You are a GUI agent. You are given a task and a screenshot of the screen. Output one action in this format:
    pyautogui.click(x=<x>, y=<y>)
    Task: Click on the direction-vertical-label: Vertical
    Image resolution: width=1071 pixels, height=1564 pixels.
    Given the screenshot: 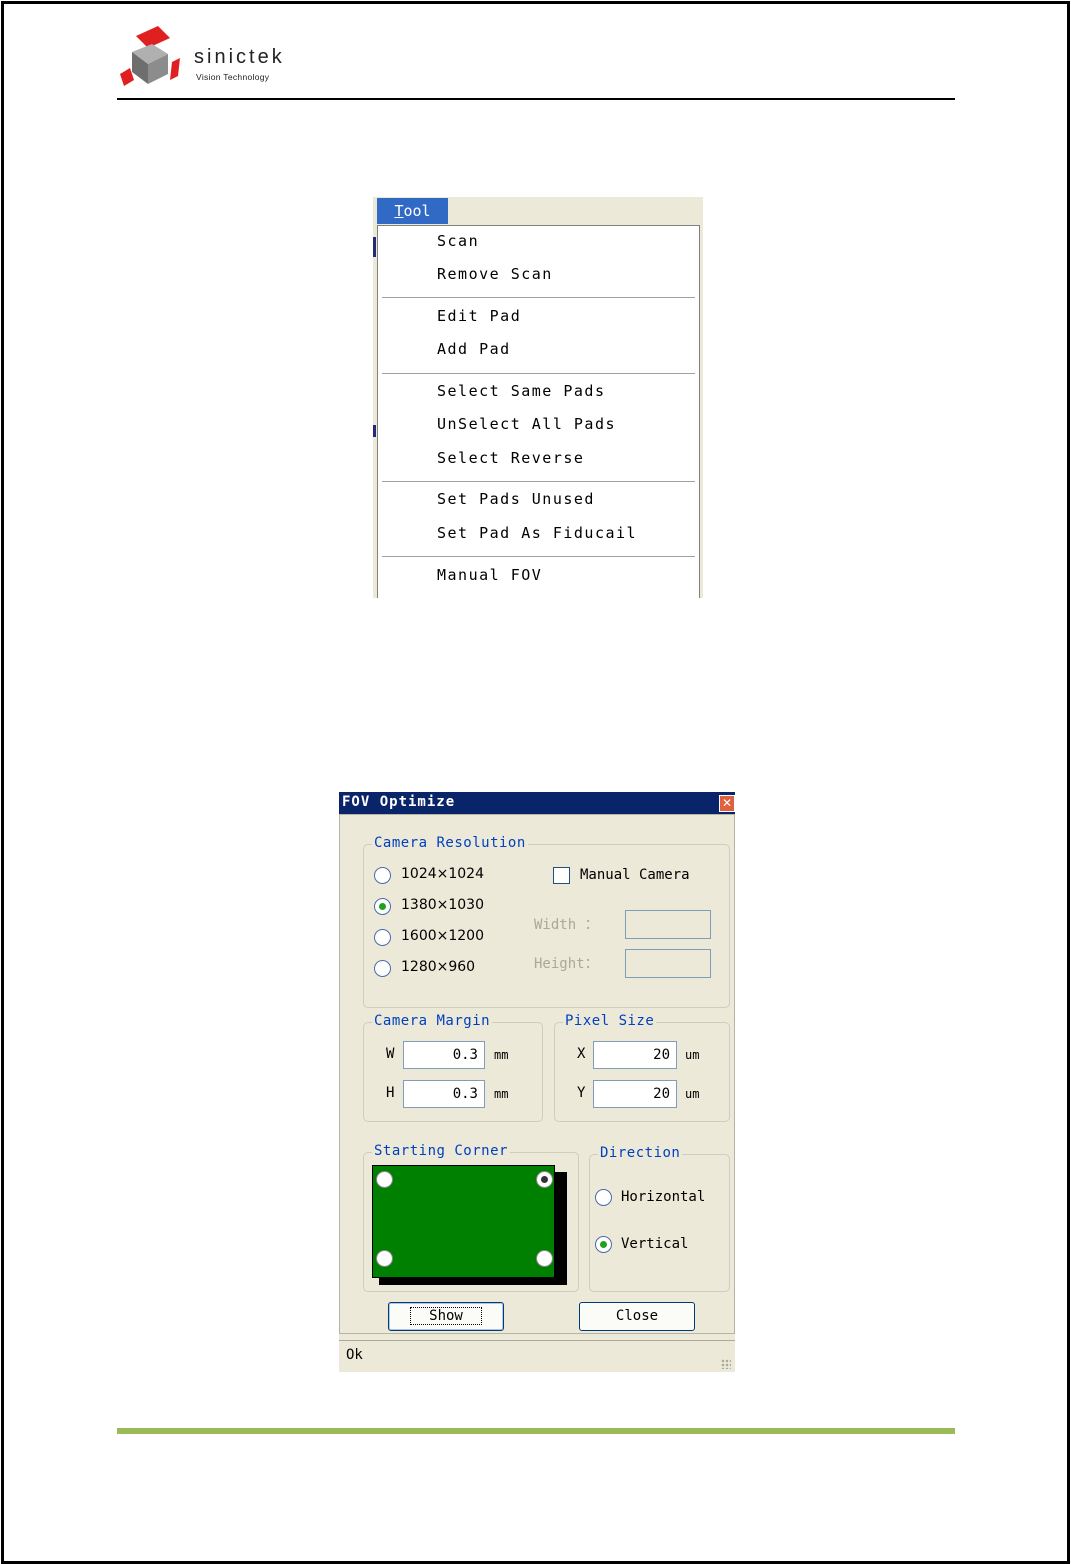 What is the action you would take?
    pyautogui.click(x=655, y=1244)
    